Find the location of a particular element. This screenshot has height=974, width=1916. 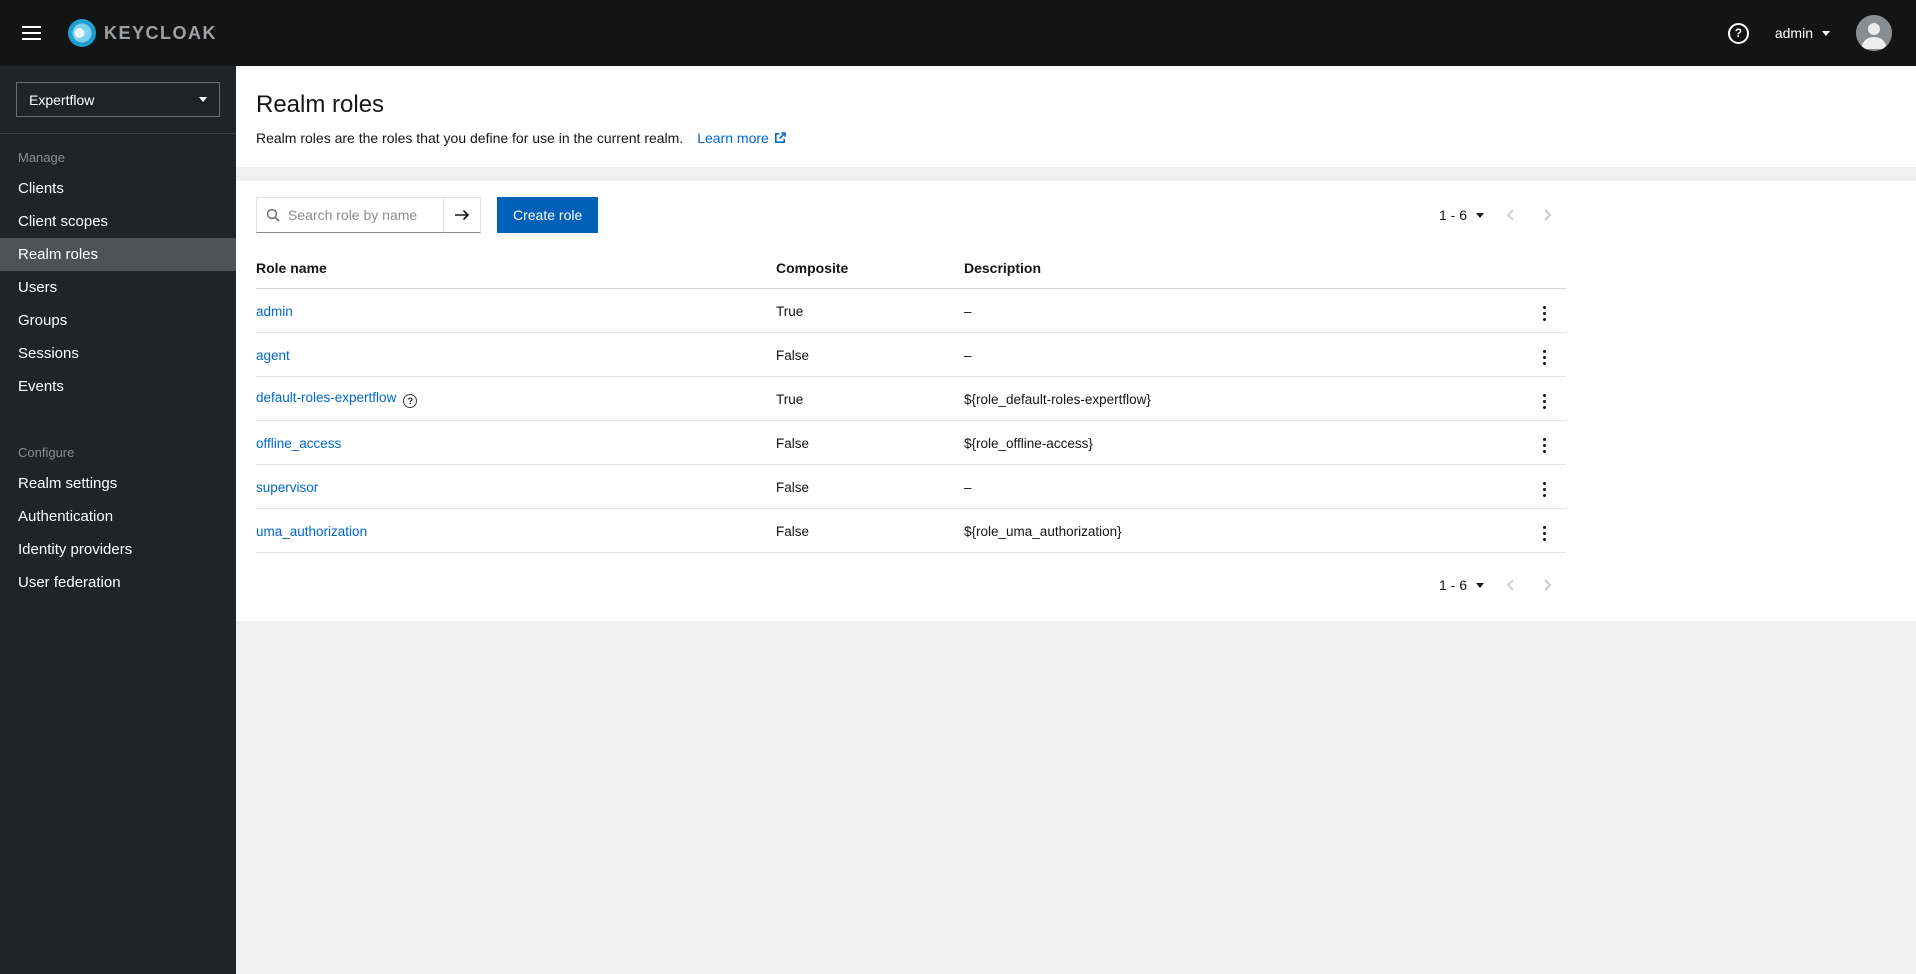

learn-more-link: Learn more is located at coordinates (741, 138).